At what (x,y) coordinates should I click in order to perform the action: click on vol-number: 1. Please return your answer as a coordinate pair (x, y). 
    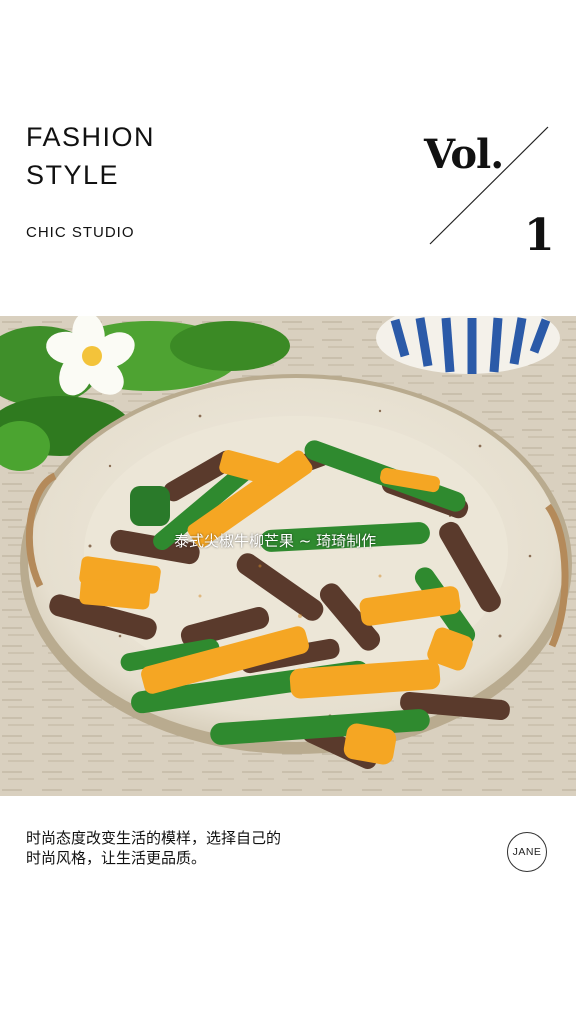
    Looking at the image, I should click on (539, 235).